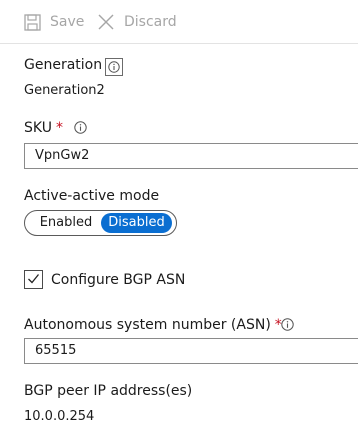  Describe the element at coordinates (136, 223) in the screenshot. I see `option-disabled: Disabled` at that location.